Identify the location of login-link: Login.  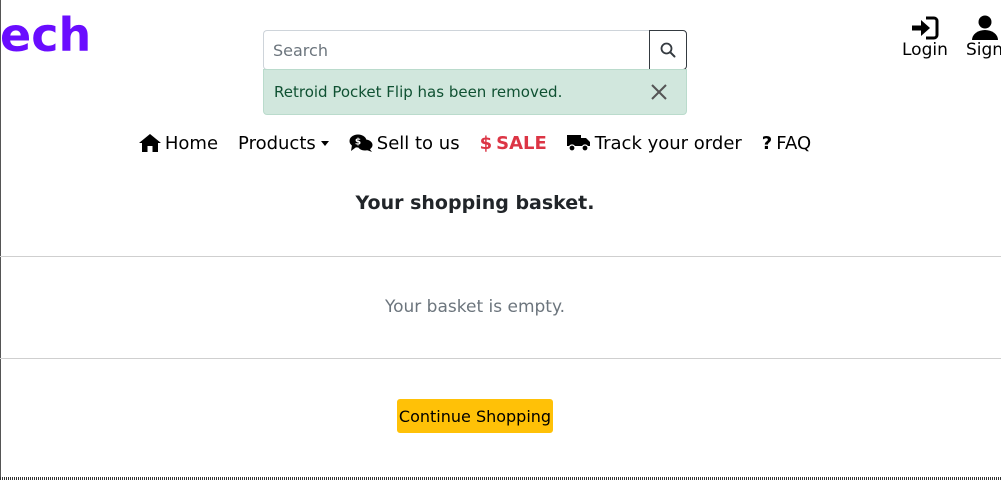
(925, 37).